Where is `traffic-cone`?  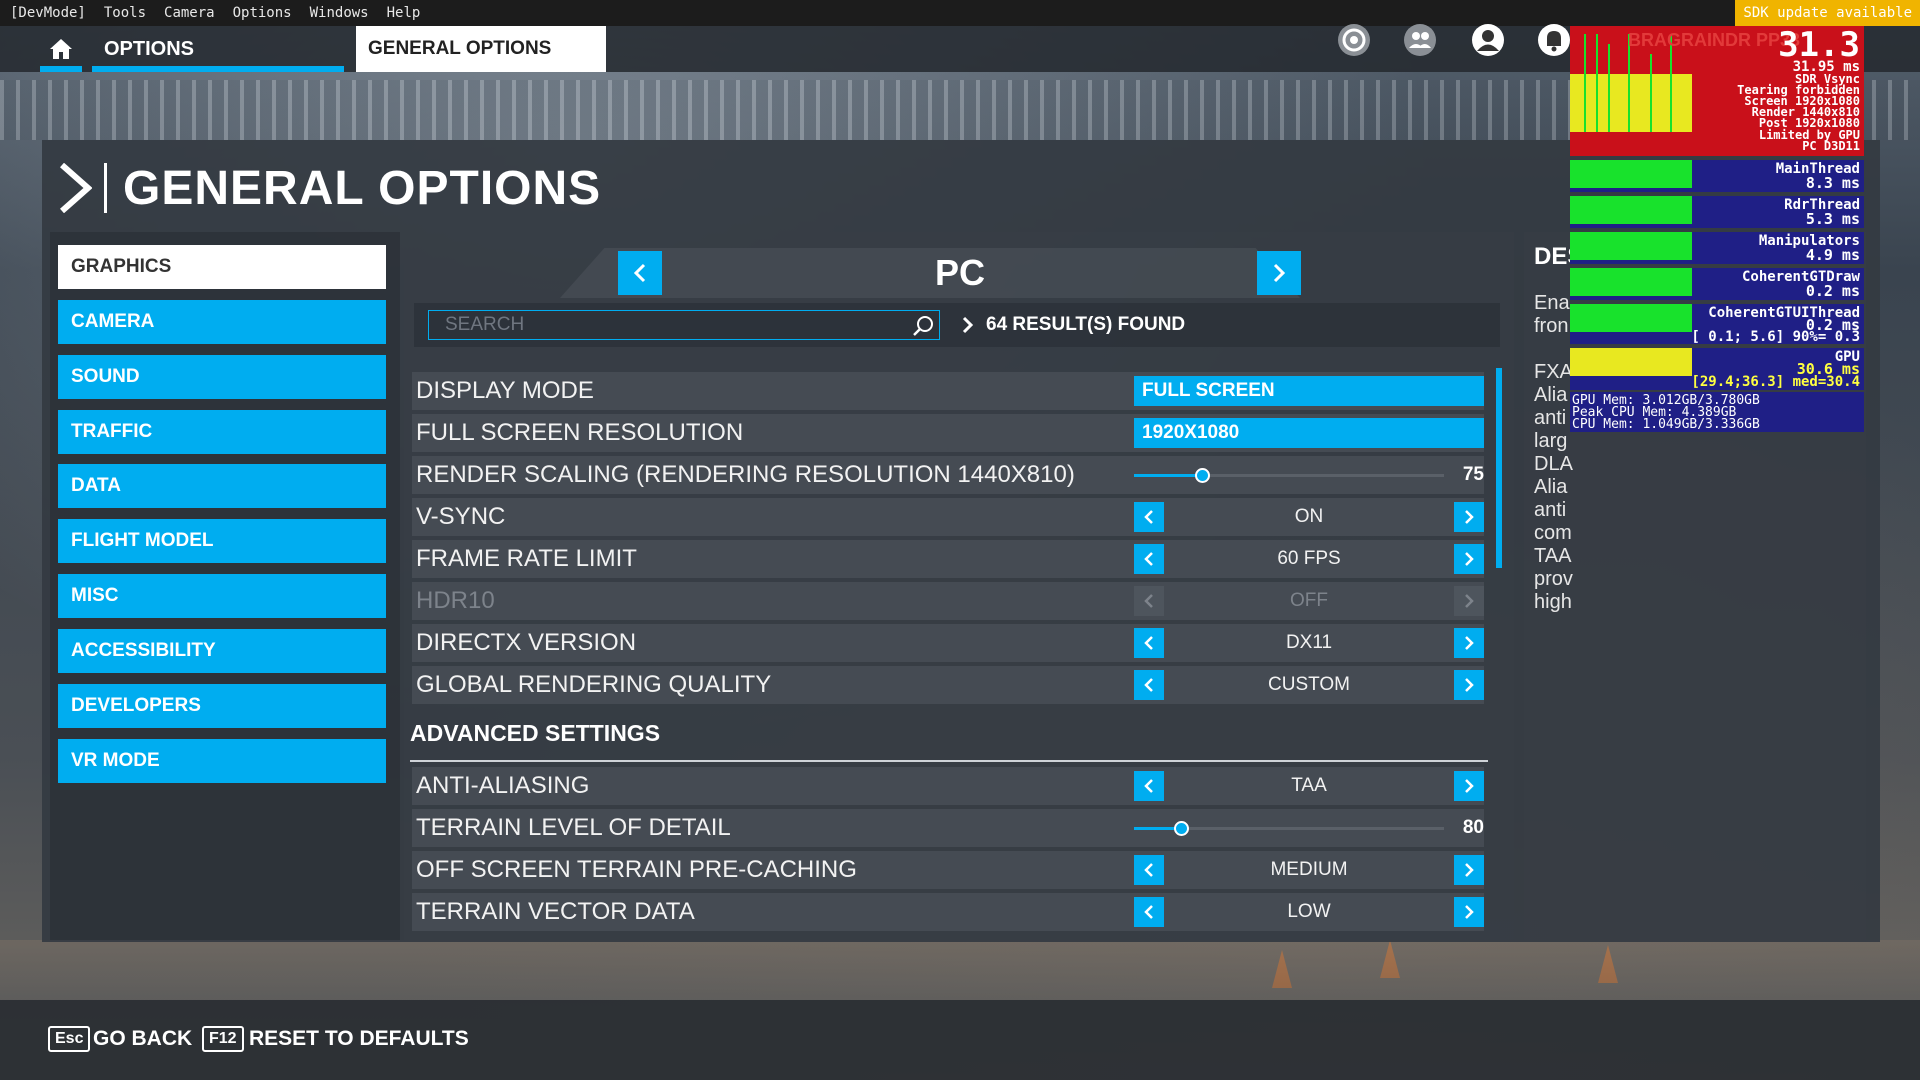 traffic-cone is located at coordinates (1282, 969).